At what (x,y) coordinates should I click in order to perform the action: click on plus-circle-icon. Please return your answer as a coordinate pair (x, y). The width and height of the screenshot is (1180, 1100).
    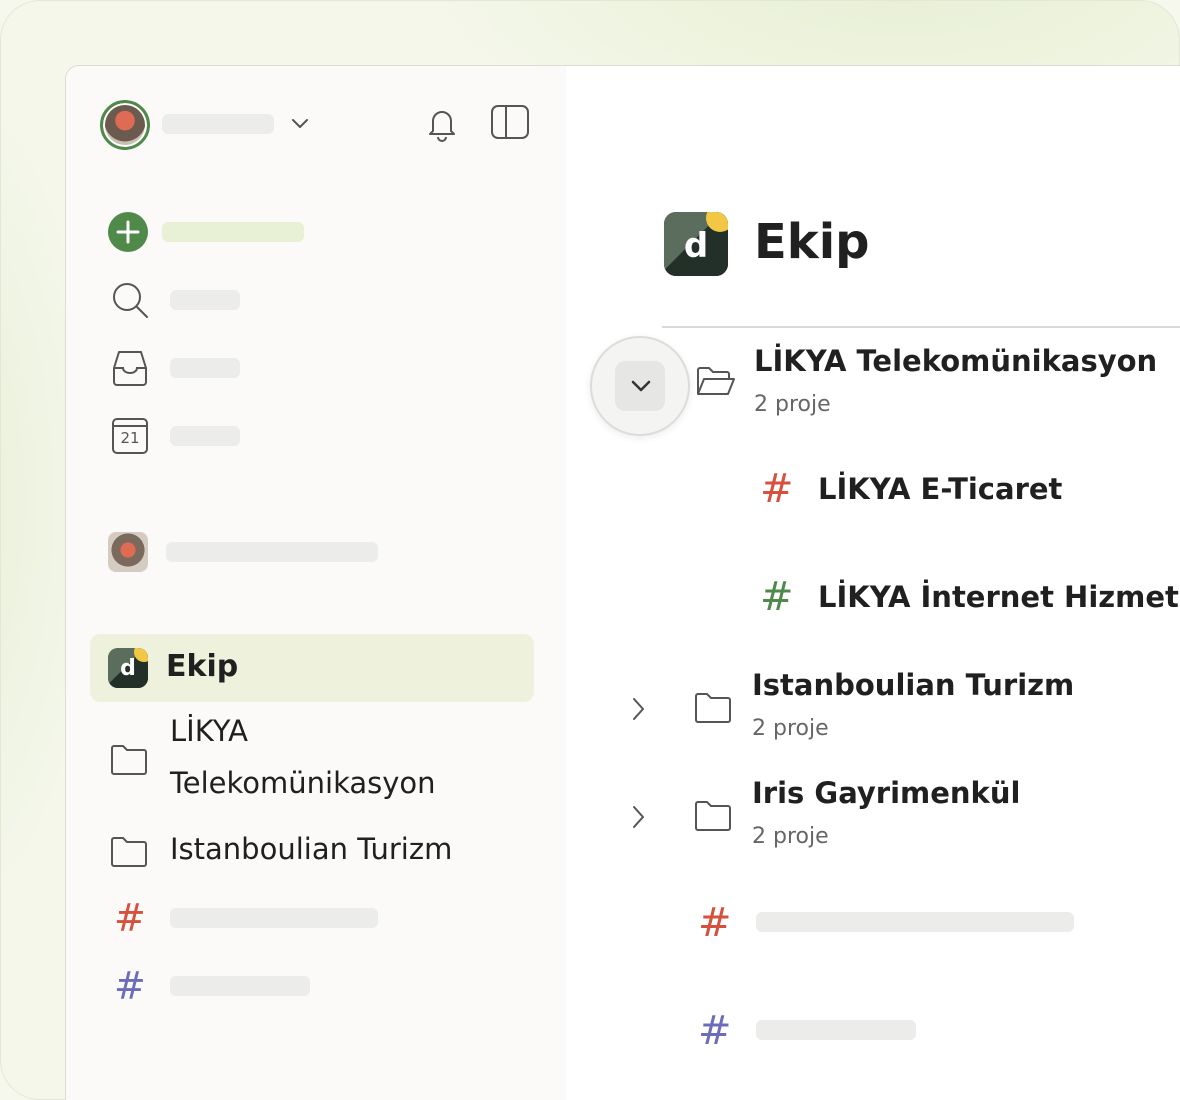
    Looking at the image, I should click on (128, 232).